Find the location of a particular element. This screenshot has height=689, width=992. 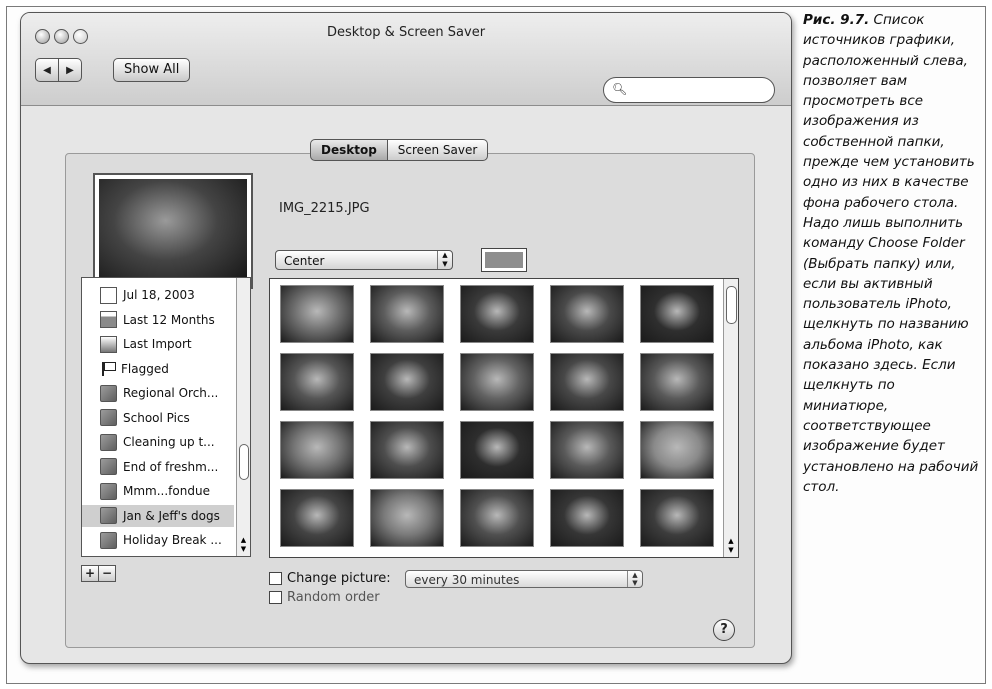

back-arrow-icon: ◀ is located at coordinates (47, 70).